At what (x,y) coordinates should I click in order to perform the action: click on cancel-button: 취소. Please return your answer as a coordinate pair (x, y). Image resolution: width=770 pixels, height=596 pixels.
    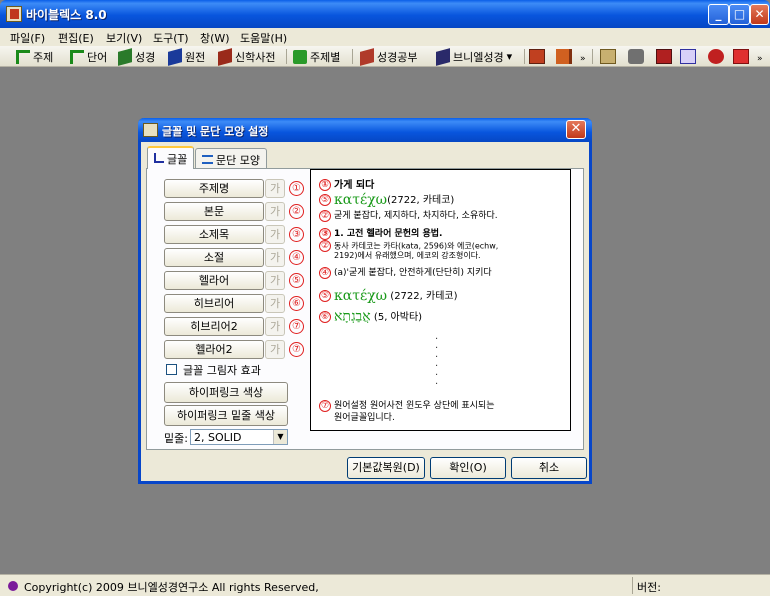
    Looking at the image, I should click on (549, 468).